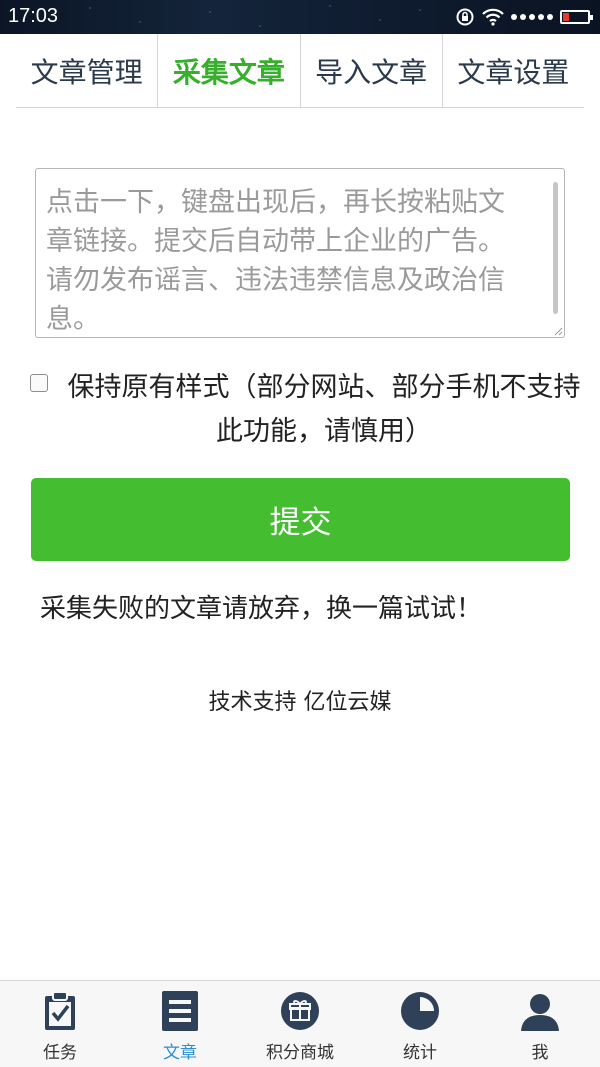 This screenshot has height=1067, width=600. Describe the element at coordinates (540, 1011) in the screenshot. I see `user-icon` at that location.